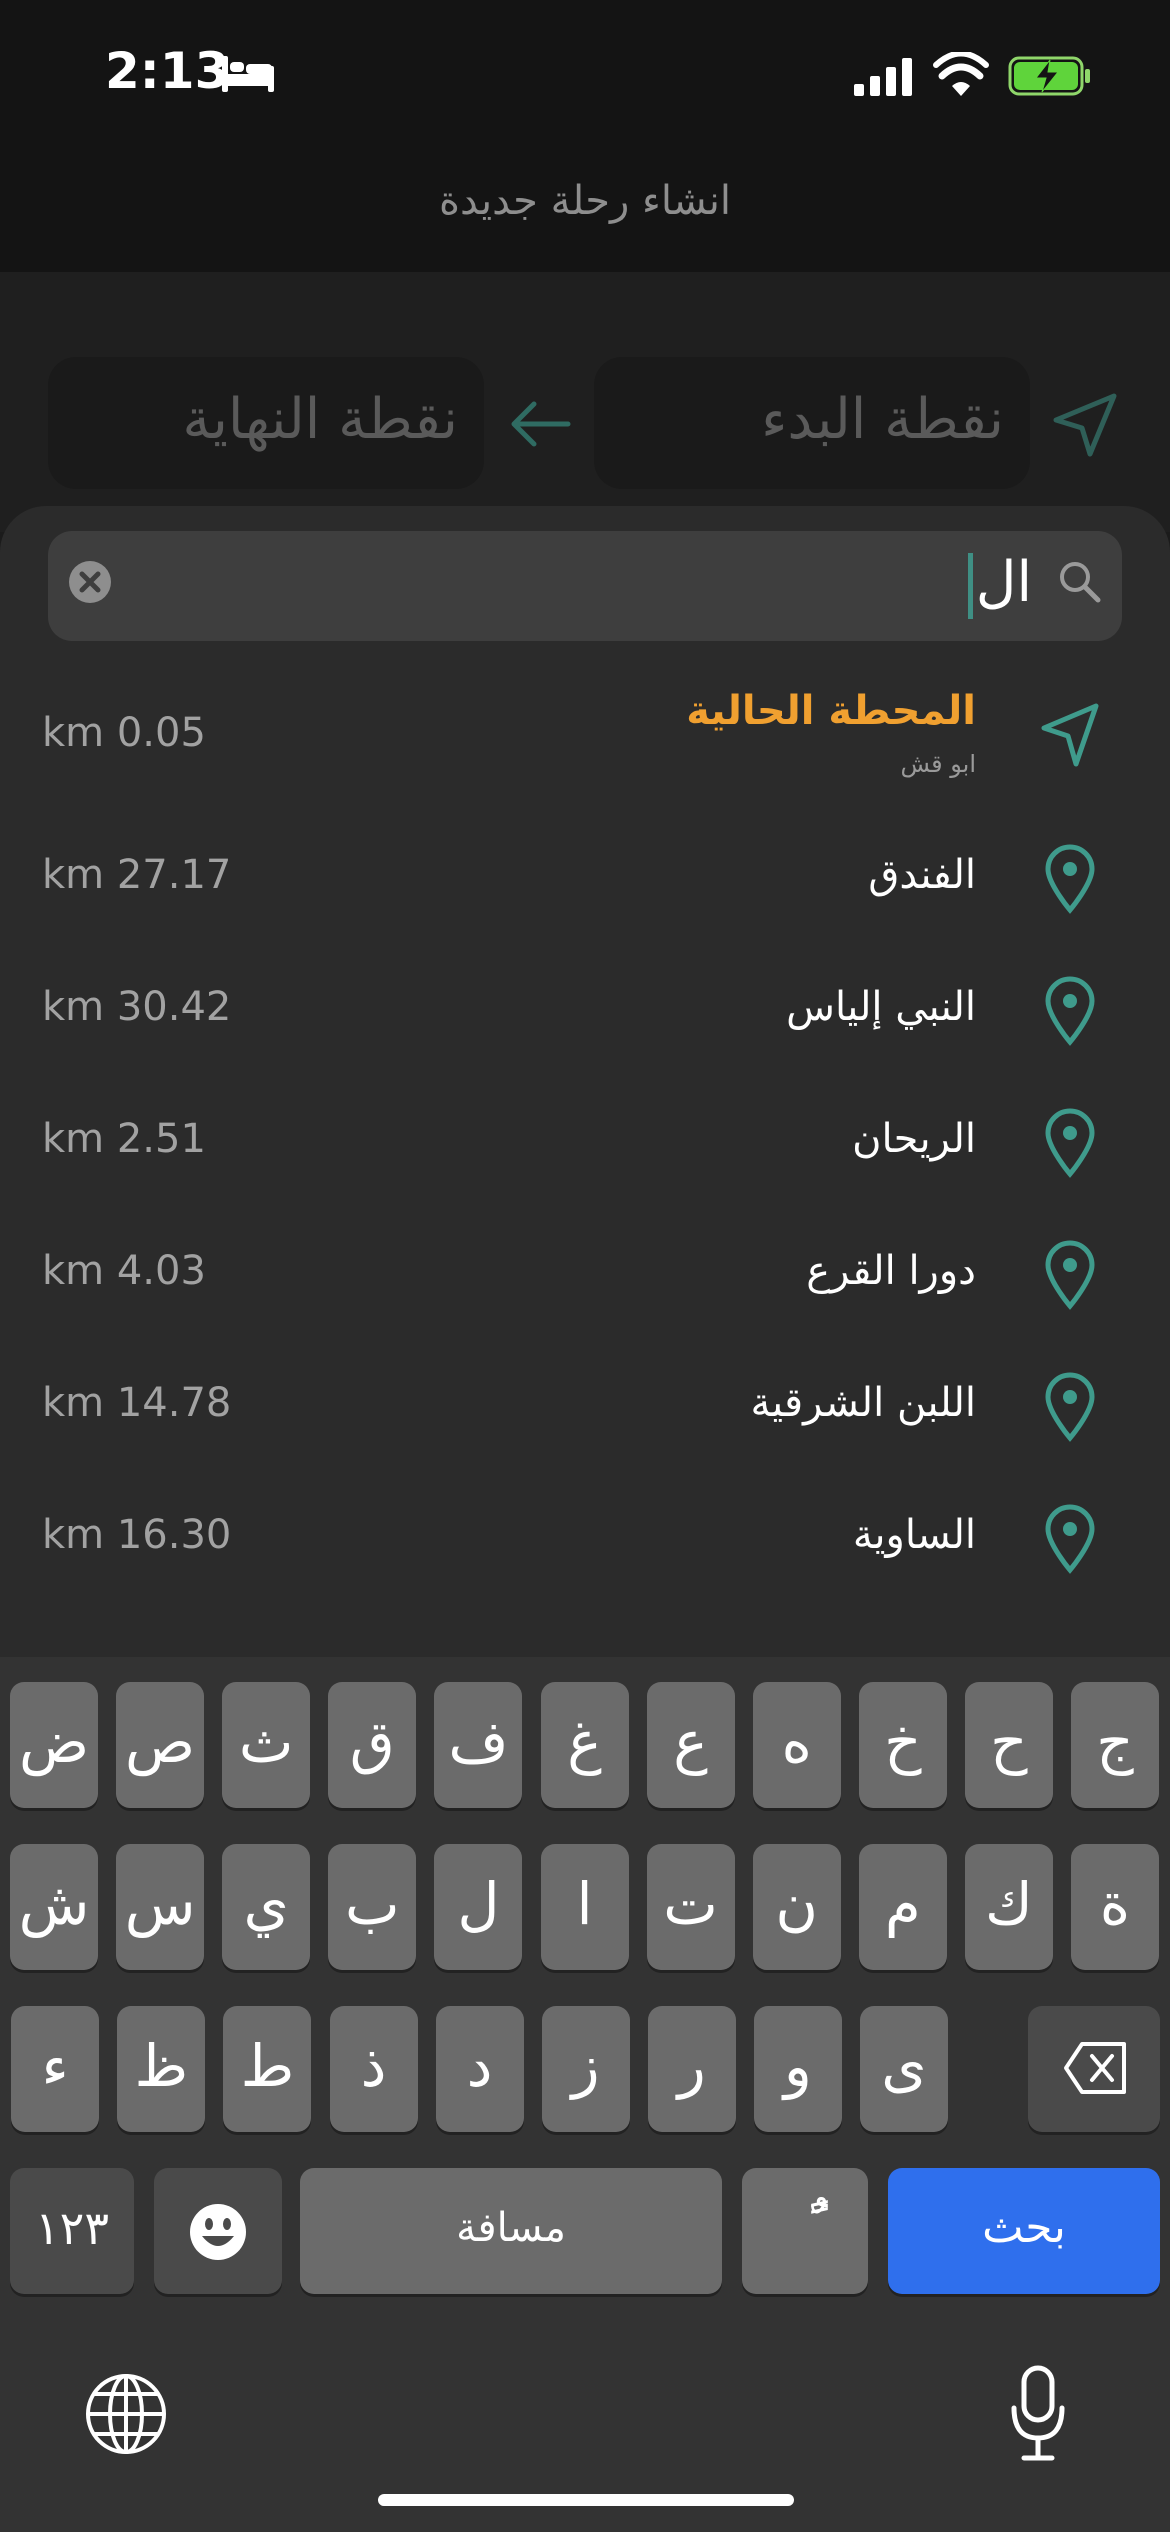 This screenshot has height=2532, width=1170. I want to click on result-distance: km 16.30, so click(137, 1535).